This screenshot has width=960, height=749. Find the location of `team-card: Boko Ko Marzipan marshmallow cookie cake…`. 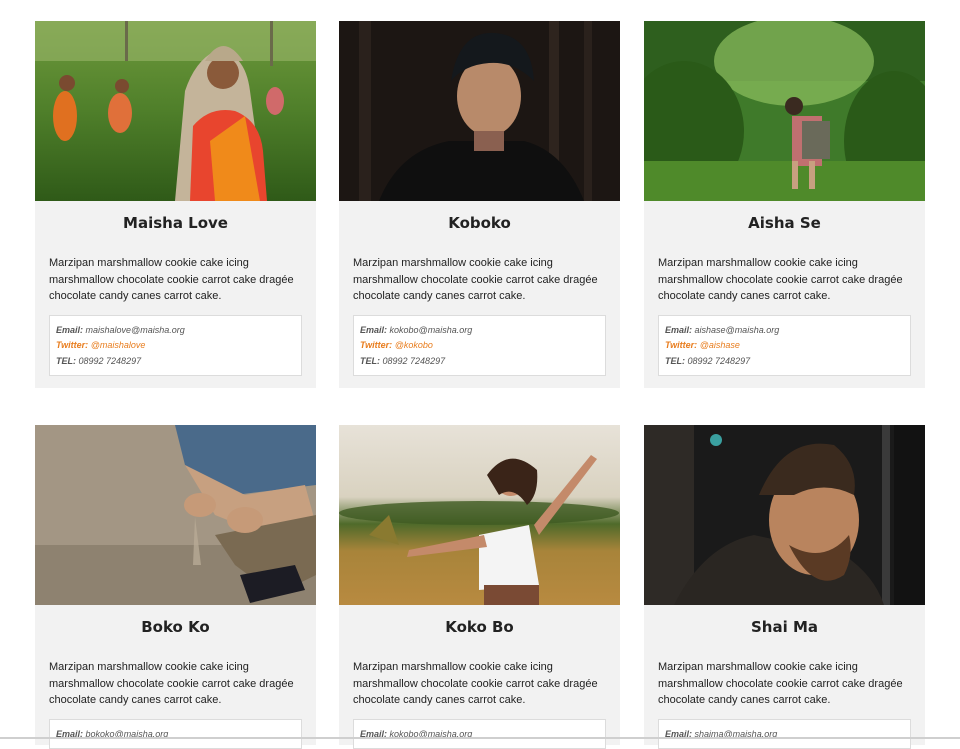

team-card: Boko Ko Marzipan marshmallow cookie cake… is located at coordinates (175, 585).